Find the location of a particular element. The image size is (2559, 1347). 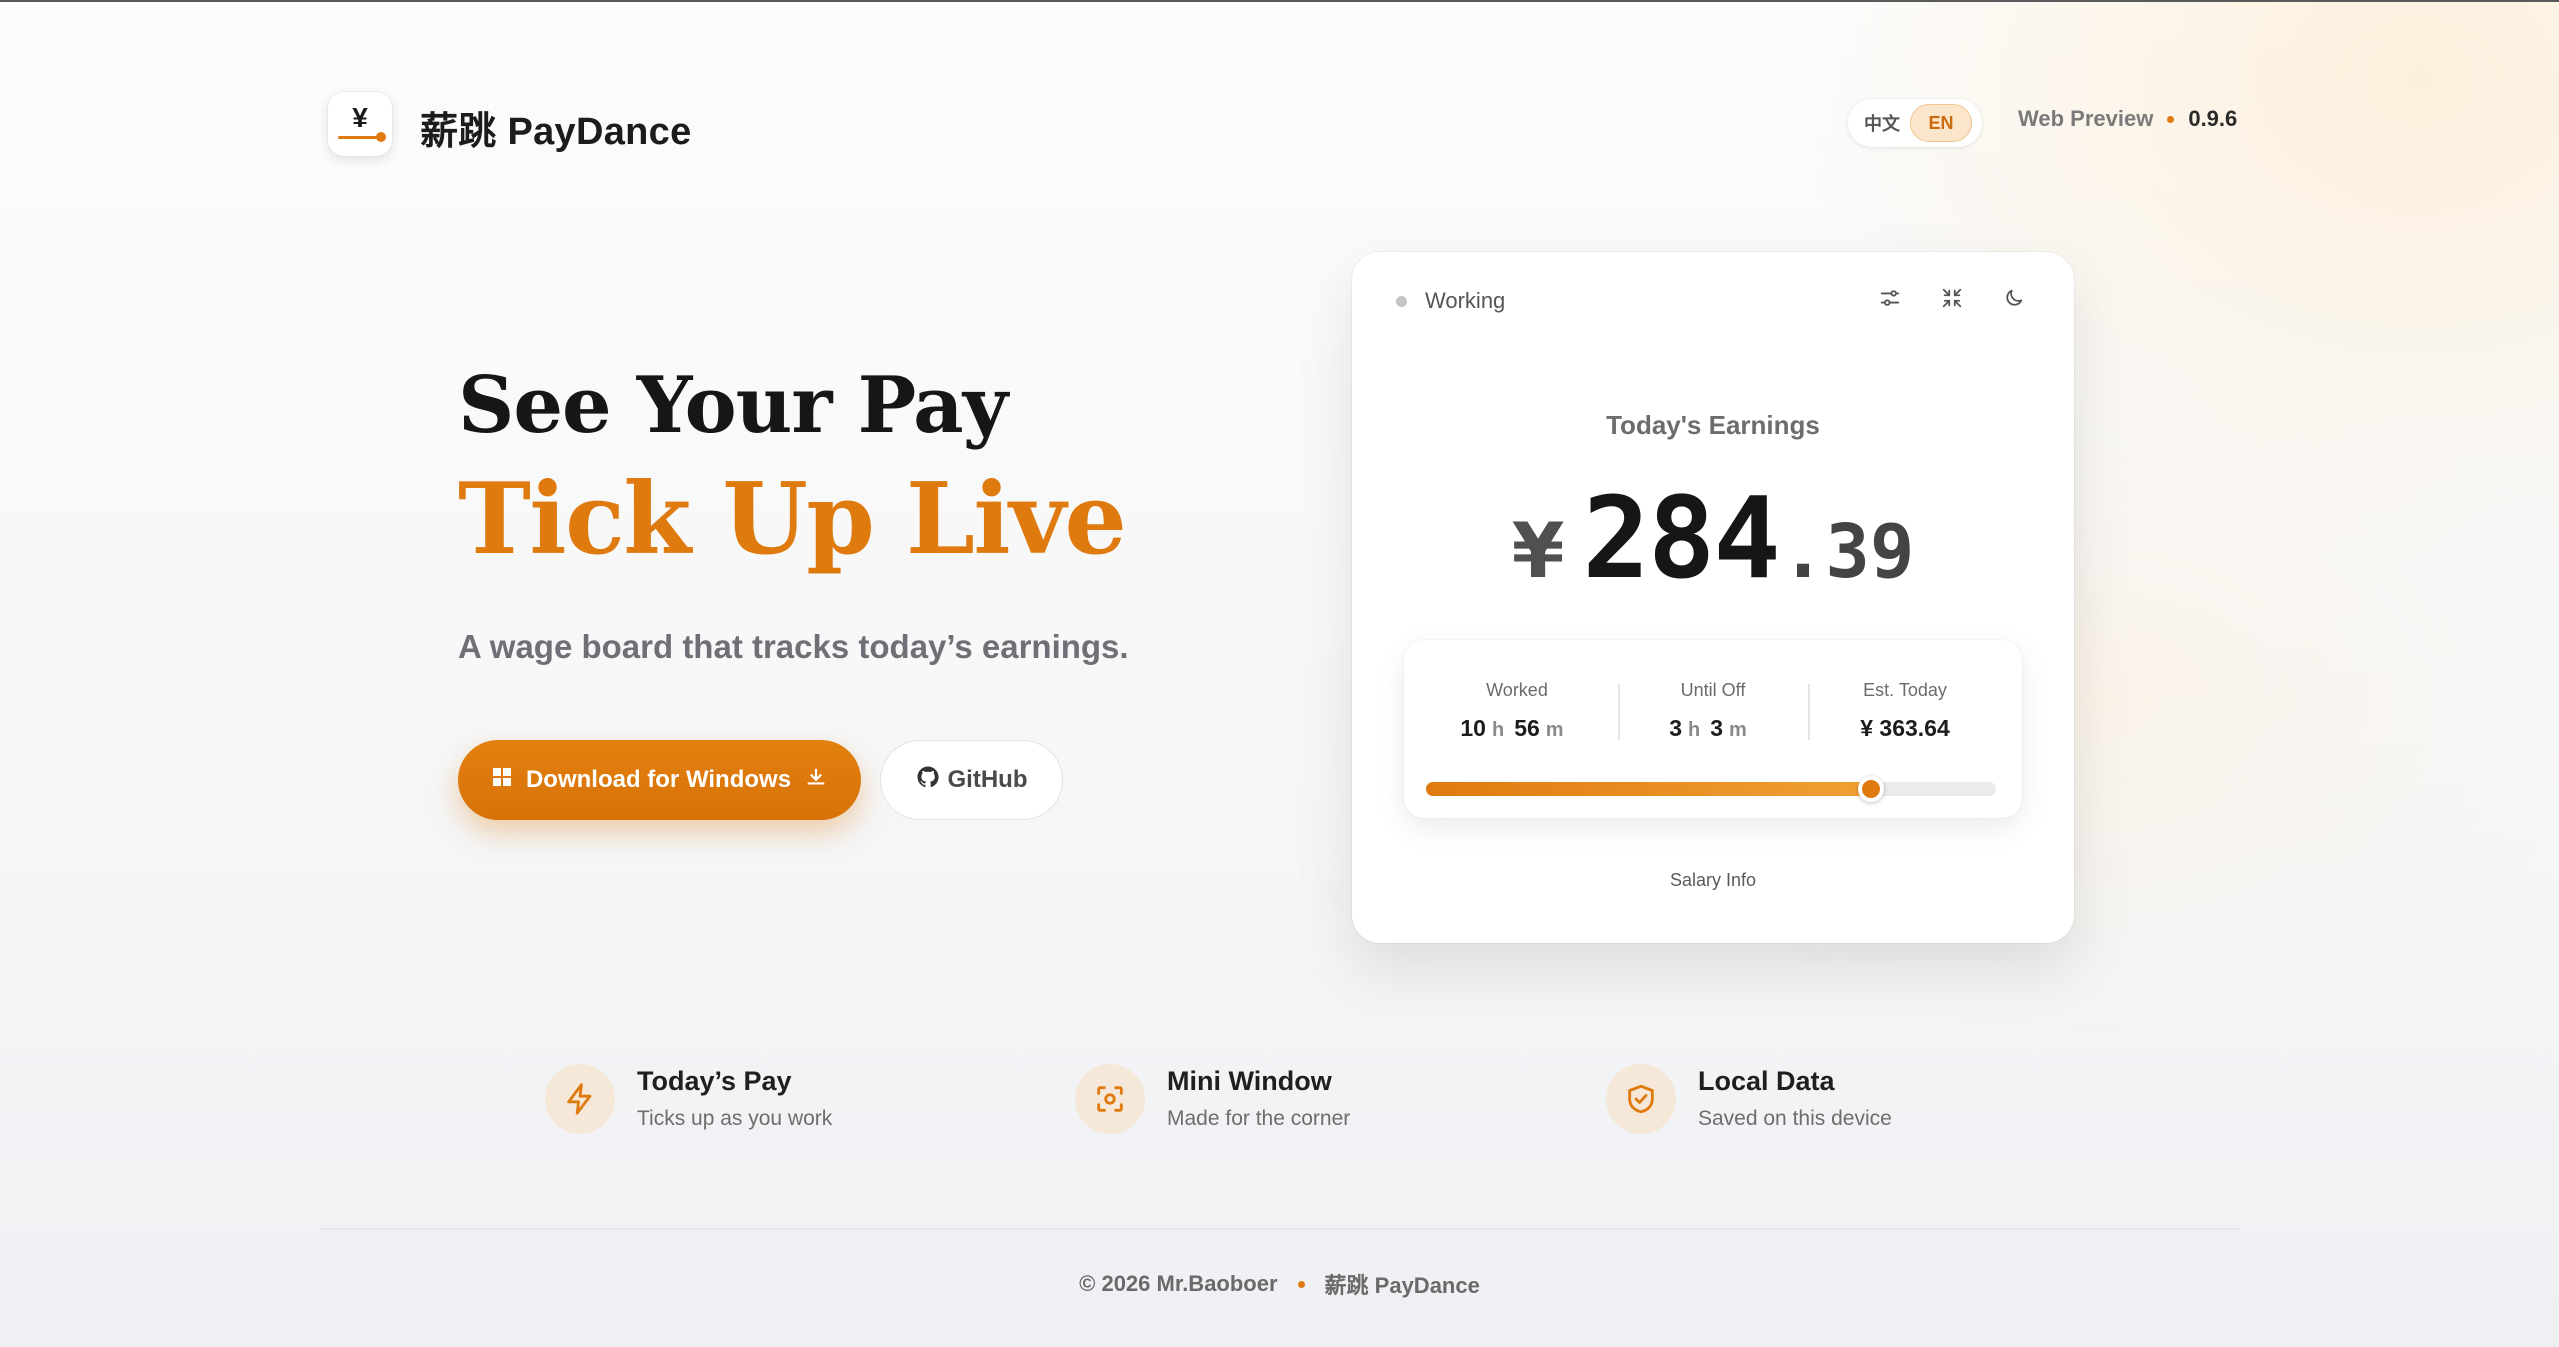

lang-option-en: EN is located at coordinates (1941, 123).